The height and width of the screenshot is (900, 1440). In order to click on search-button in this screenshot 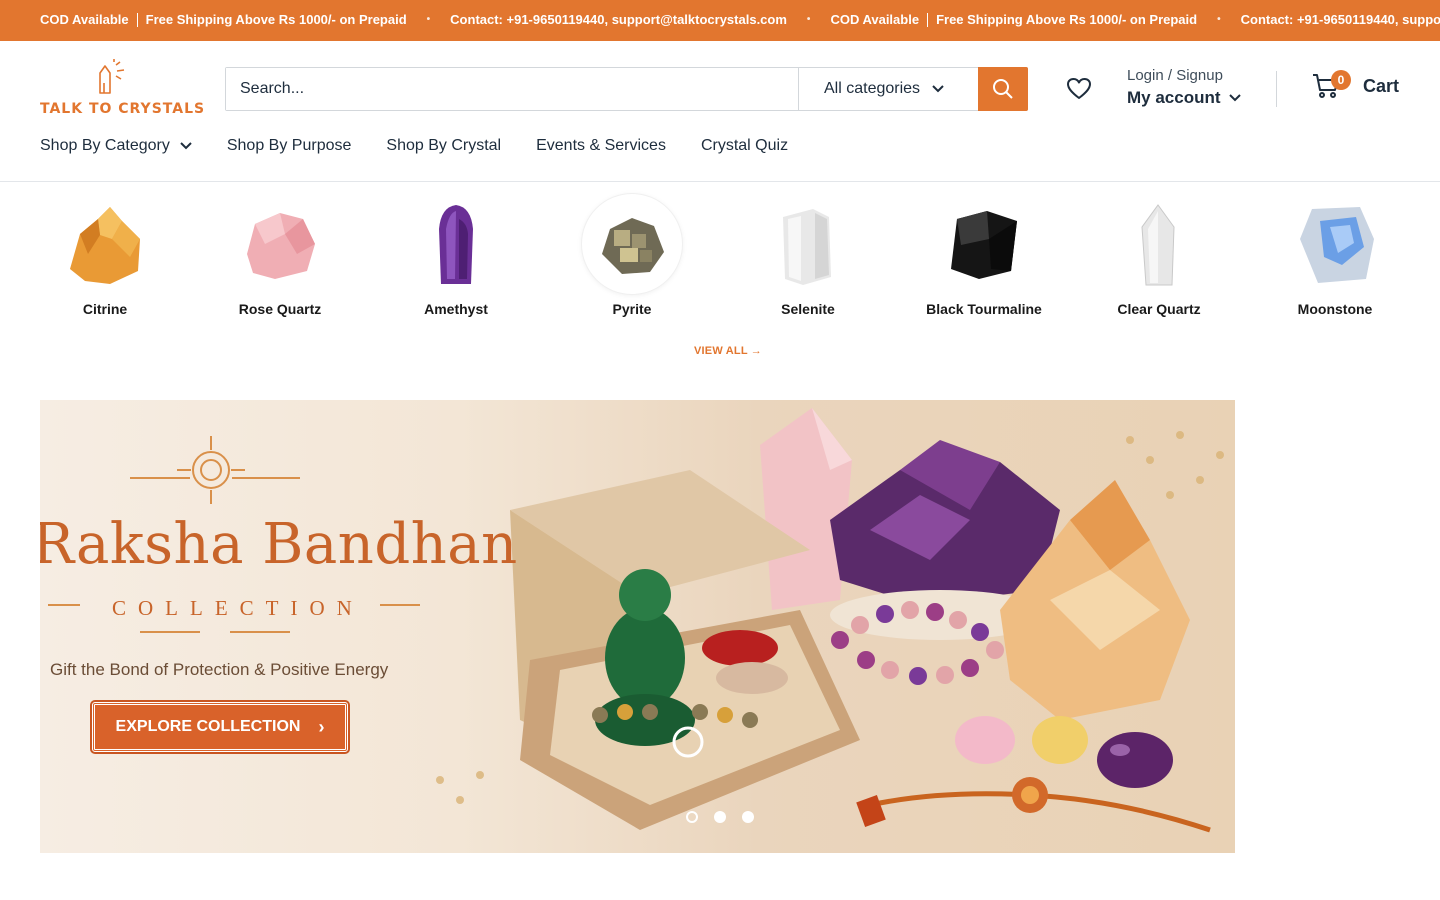, I will do `click(1003, 89)`.